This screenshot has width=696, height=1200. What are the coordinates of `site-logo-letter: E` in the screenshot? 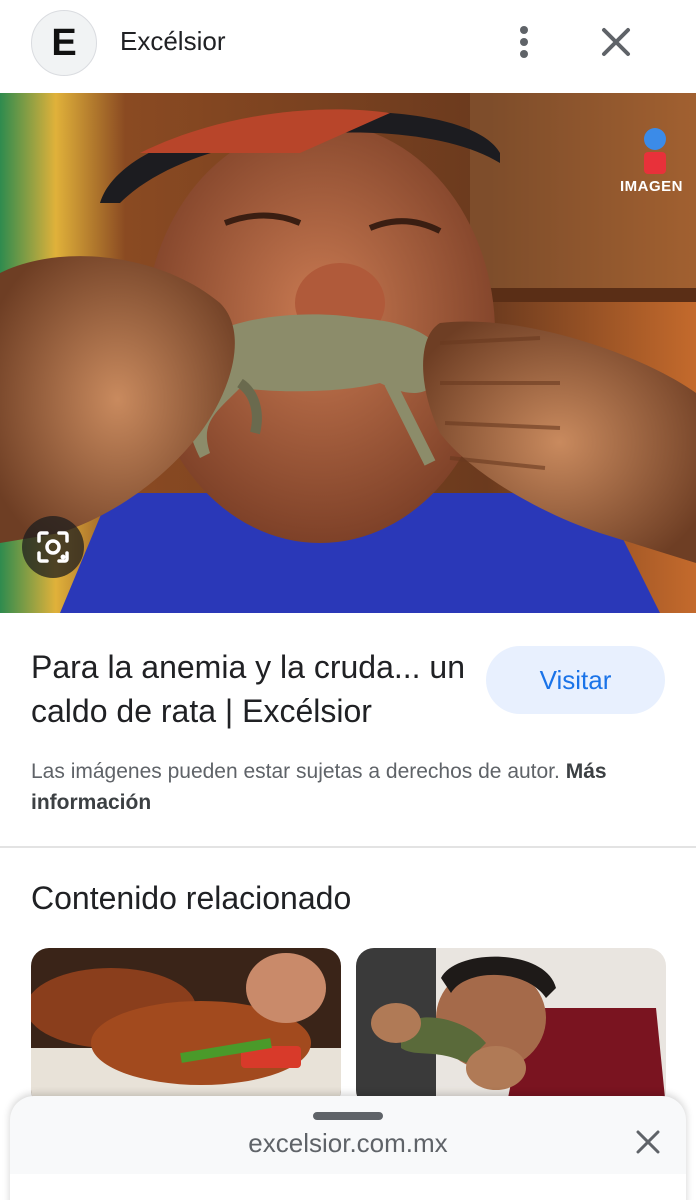 It's located at (64, 42).